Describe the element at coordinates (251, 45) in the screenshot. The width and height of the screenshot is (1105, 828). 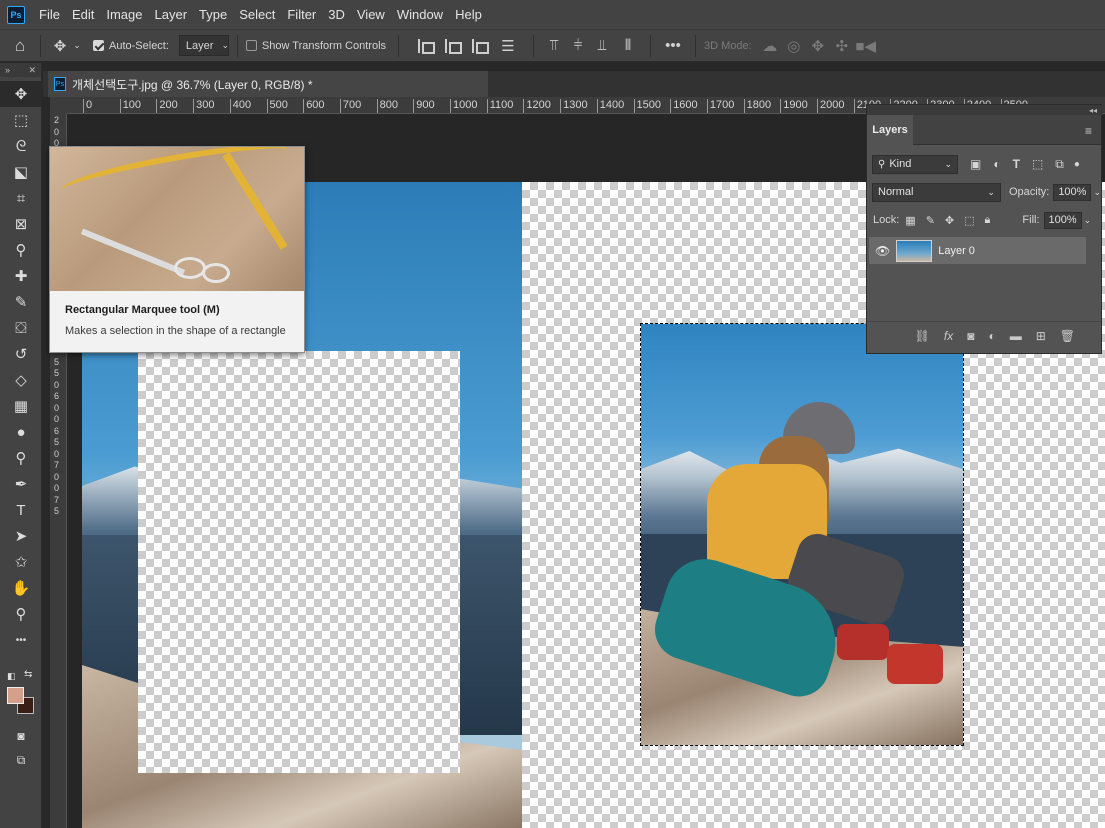
I see `show-transform-checkbox` at that location.